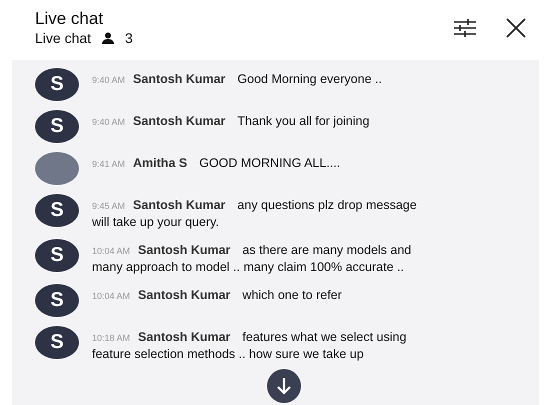 Image resolution: width=551 pixels, height=405 pixels. Describe the element at coordinates (69, 19) in the screenshot. I see `chat-title: Live chat` at that location.